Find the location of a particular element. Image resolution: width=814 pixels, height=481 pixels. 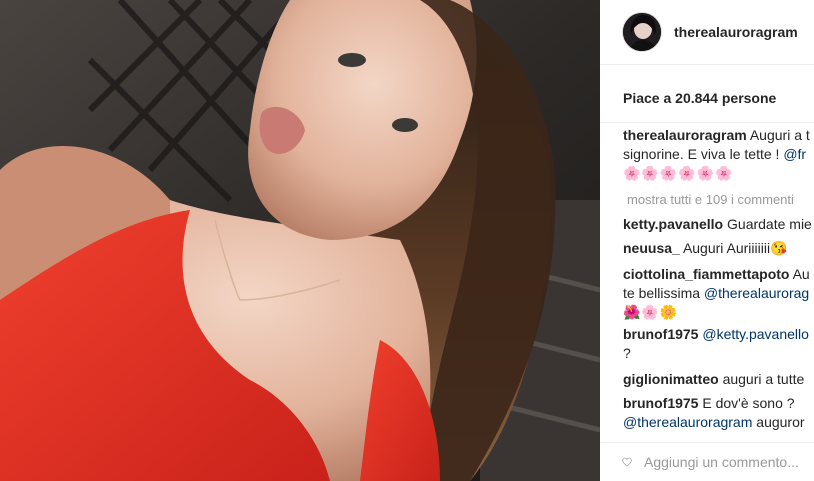

comment-item: neuusa_ Auguri Auriiiiiii😘 is located at coordinates (705, 248).